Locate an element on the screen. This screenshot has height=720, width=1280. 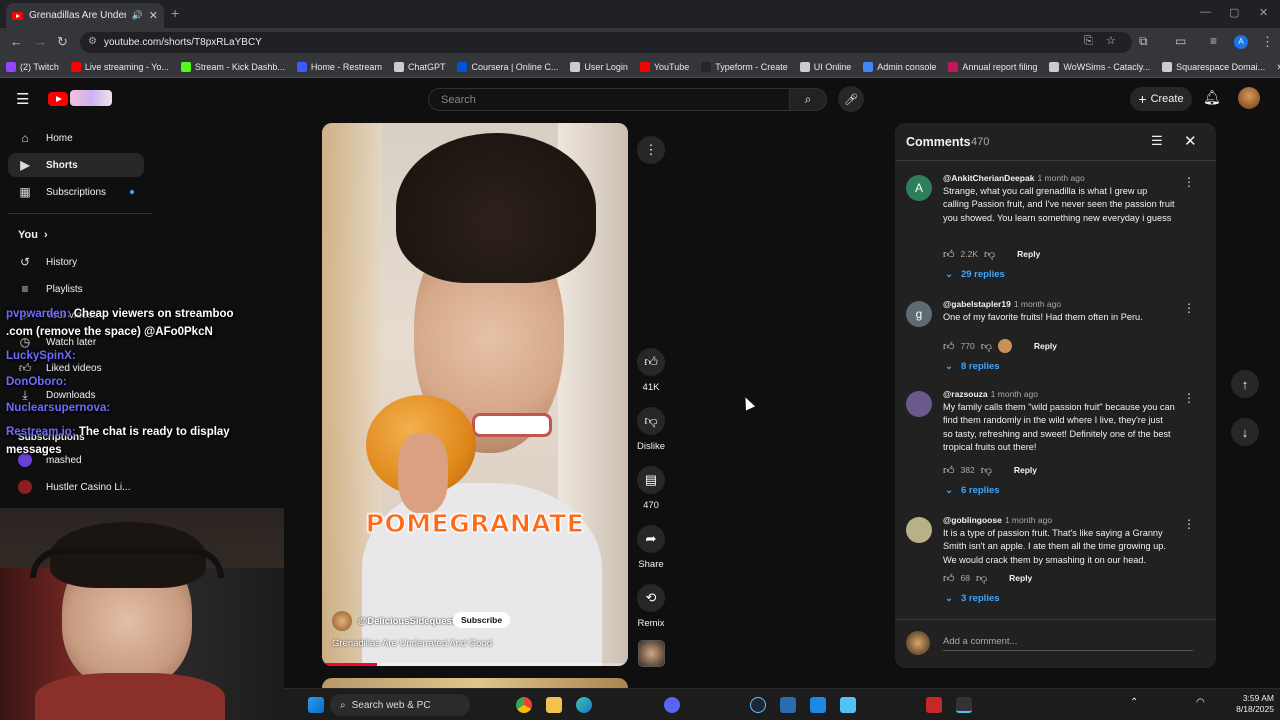
hamburger-menu-icon: ☰ is located at coordinates (22, 99).